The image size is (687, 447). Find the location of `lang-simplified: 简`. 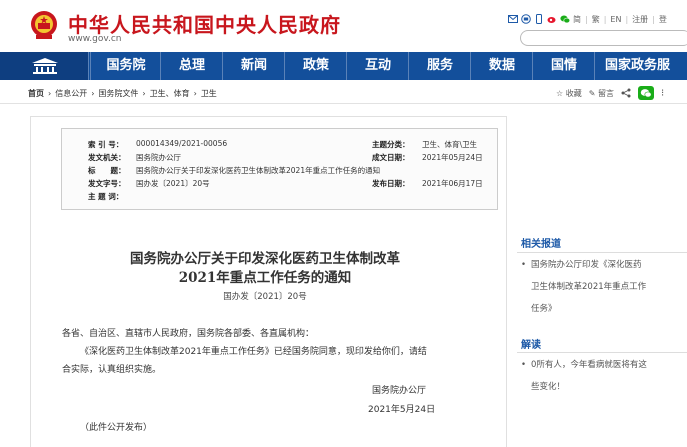

lang-simplified: 简 is located at coordinates (577, 19).